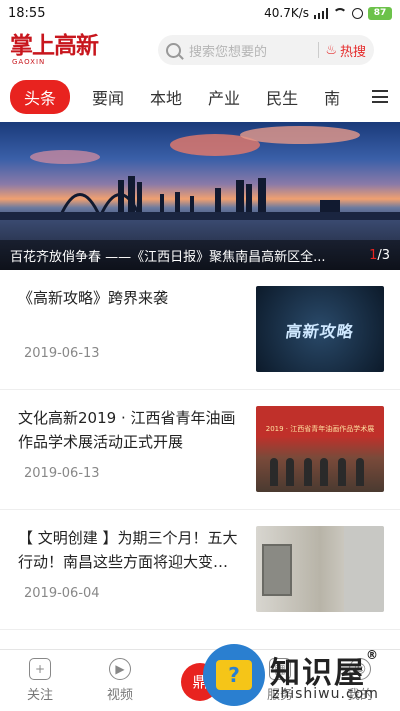 This screenshot has height=711, width=400. I want to click on tab-livelihood: 民生, so click(282, 97).